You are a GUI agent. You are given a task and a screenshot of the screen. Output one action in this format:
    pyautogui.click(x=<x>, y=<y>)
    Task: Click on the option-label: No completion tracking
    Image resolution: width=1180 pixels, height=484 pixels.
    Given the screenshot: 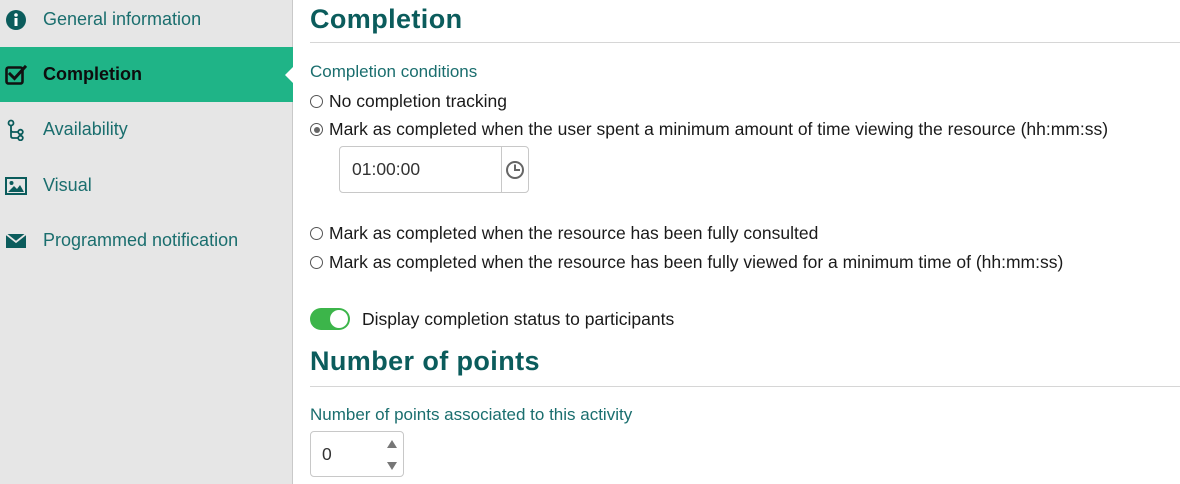 What is the action you would take?
    pyautogui.click(x=418, y=101)
    